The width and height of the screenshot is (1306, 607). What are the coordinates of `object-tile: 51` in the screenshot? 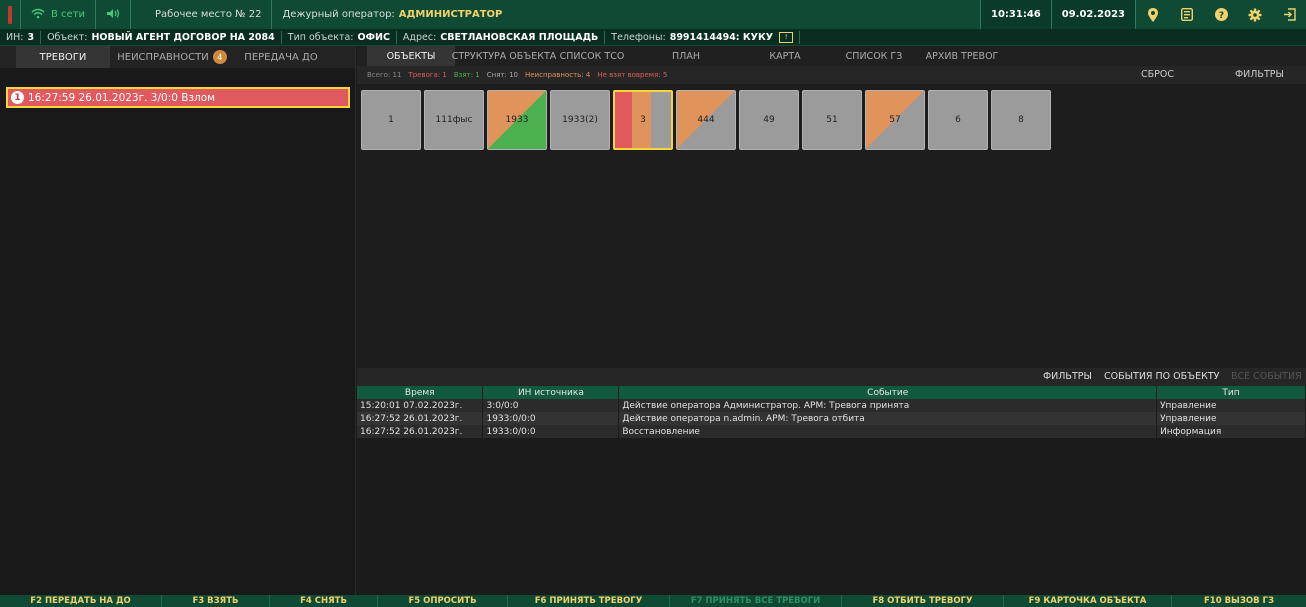 It's located at (832, 120).